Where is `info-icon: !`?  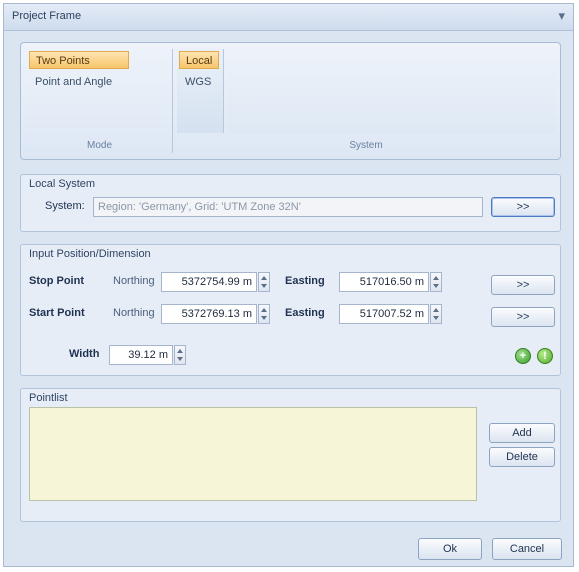
info-icon: ! is located at coordinates (545, 356).